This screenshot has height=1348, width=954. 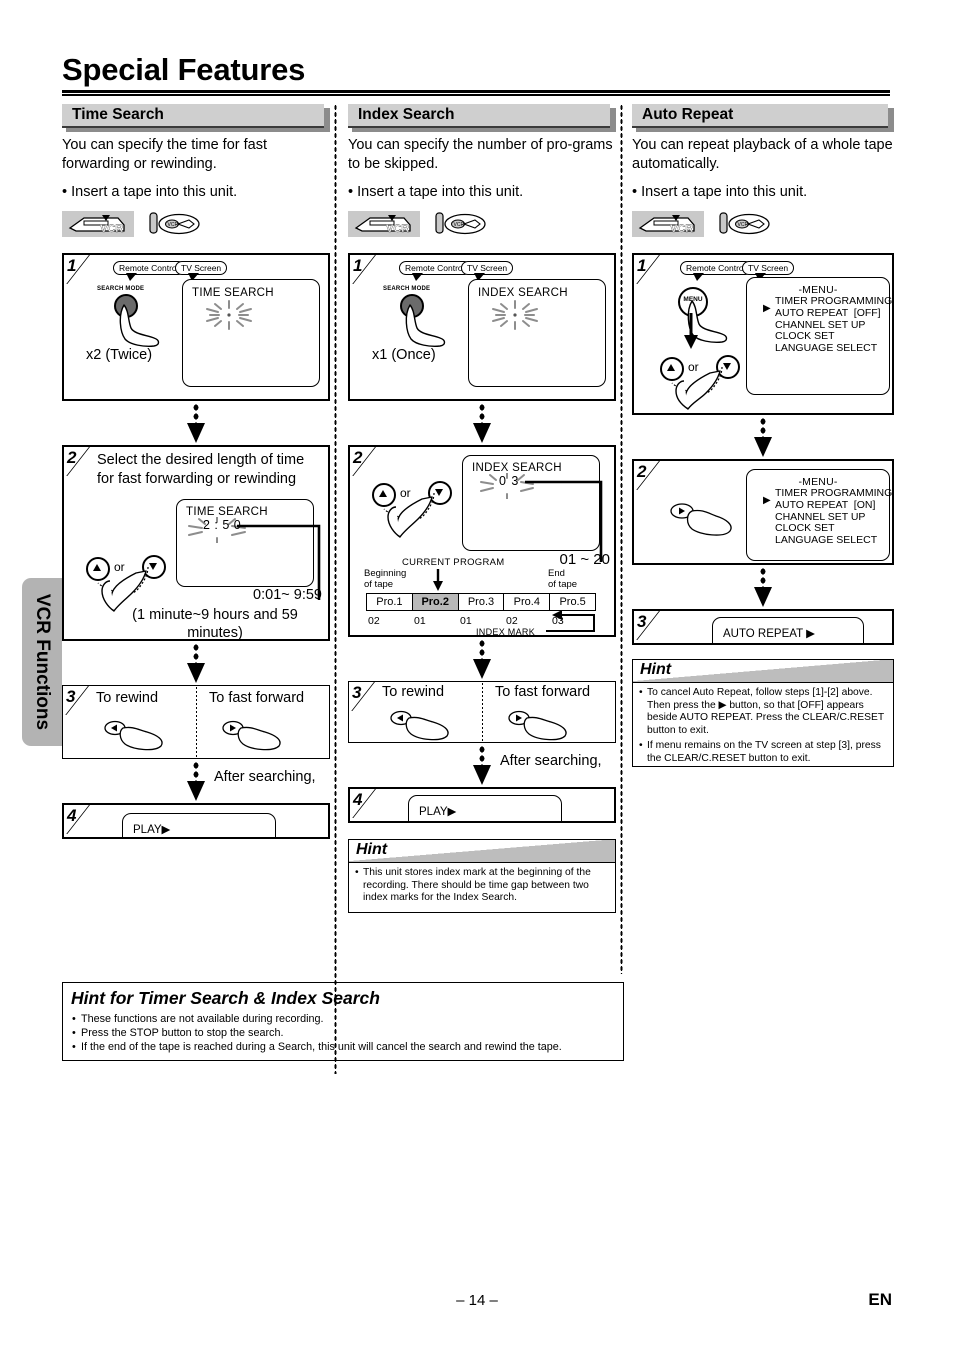 I want to click on beginning-of-tape-label: Beginning of tape, so click(x=385, y=579).